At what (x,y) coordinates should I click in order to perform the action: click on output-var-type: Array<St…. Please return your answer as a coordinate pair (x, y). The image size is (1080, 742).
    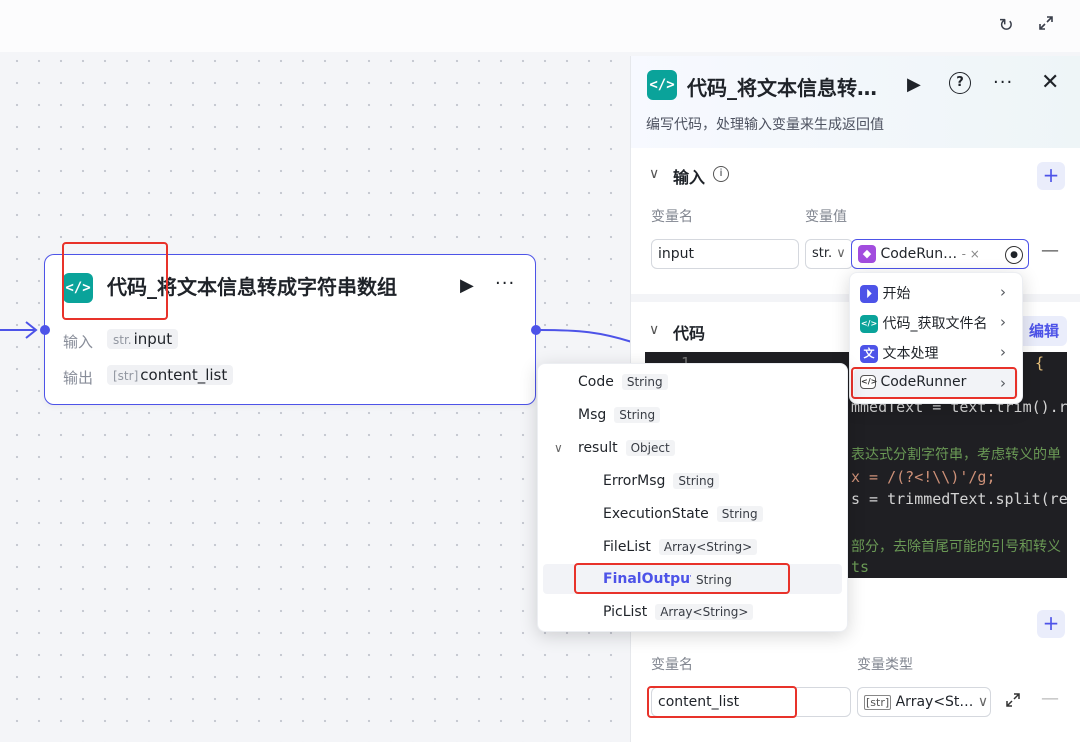
    Looking at the image, I should click on (934, 702).